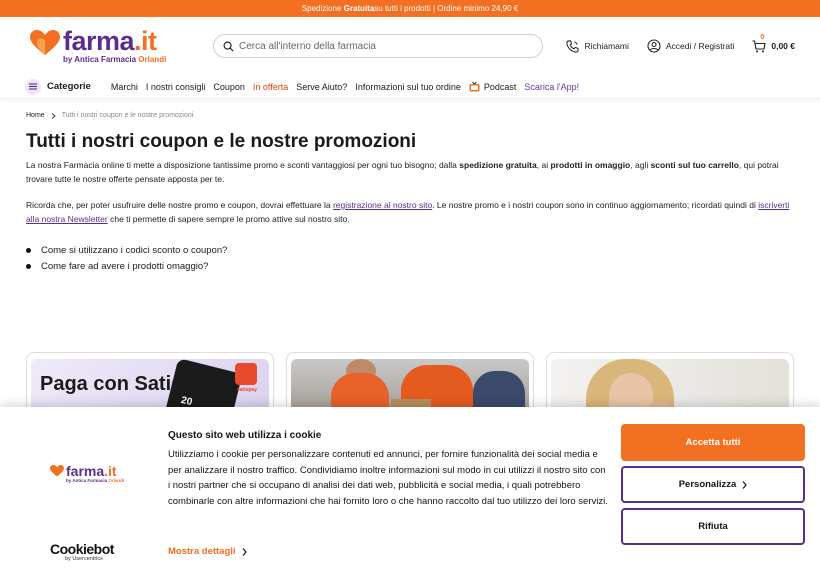 This screenshot has width=820, height=577. I want to click on cookie-logo-sub-name: Orlandi, so click(116, 480).